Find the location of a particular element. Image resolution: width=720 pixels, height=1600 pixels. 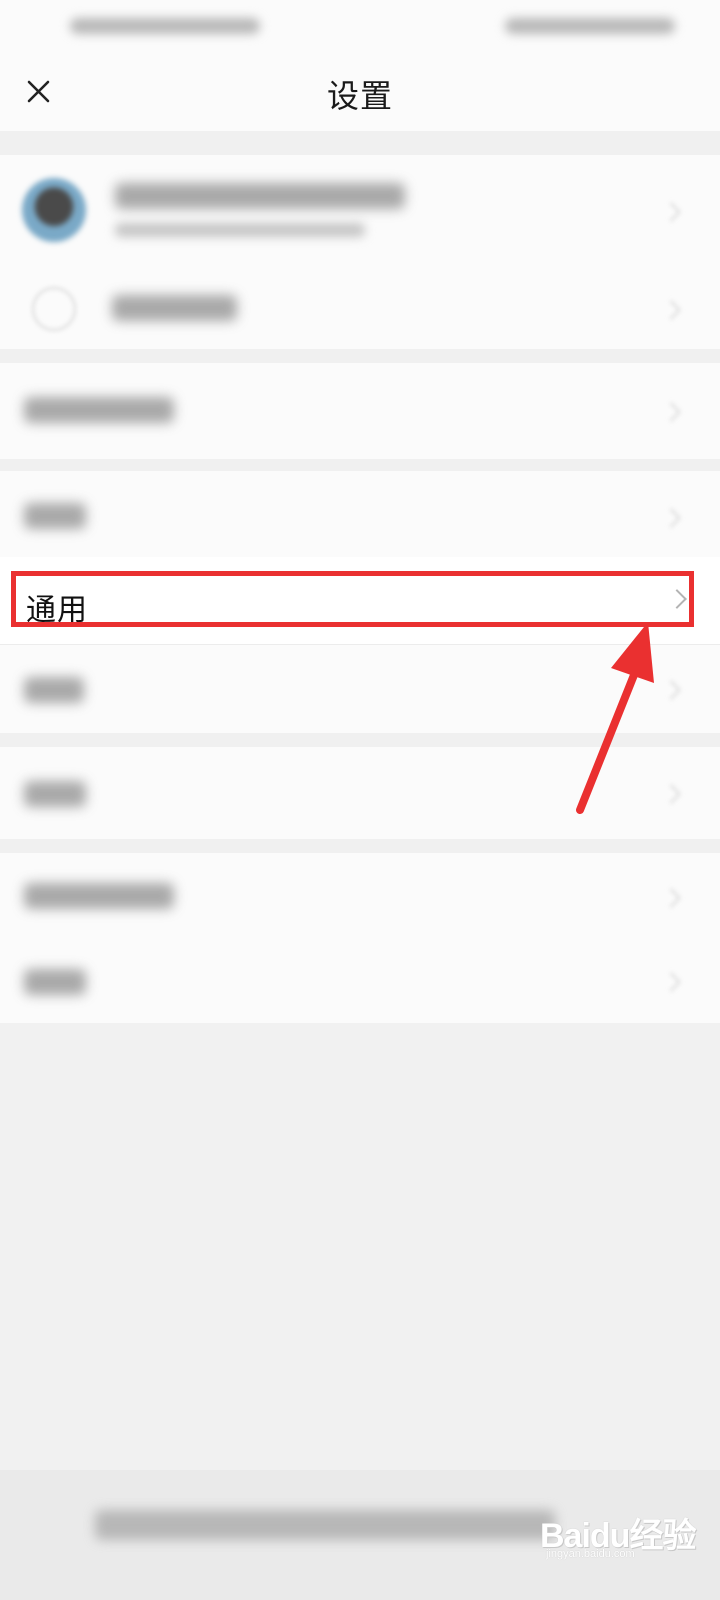

add-account-icon is located at coordinates (54, 309).